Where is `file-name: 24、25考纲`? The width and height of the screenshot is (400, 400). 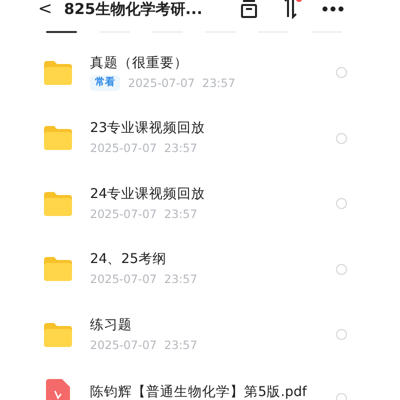 file-name: 24、25考纲 is located at coordinates (213, 259).